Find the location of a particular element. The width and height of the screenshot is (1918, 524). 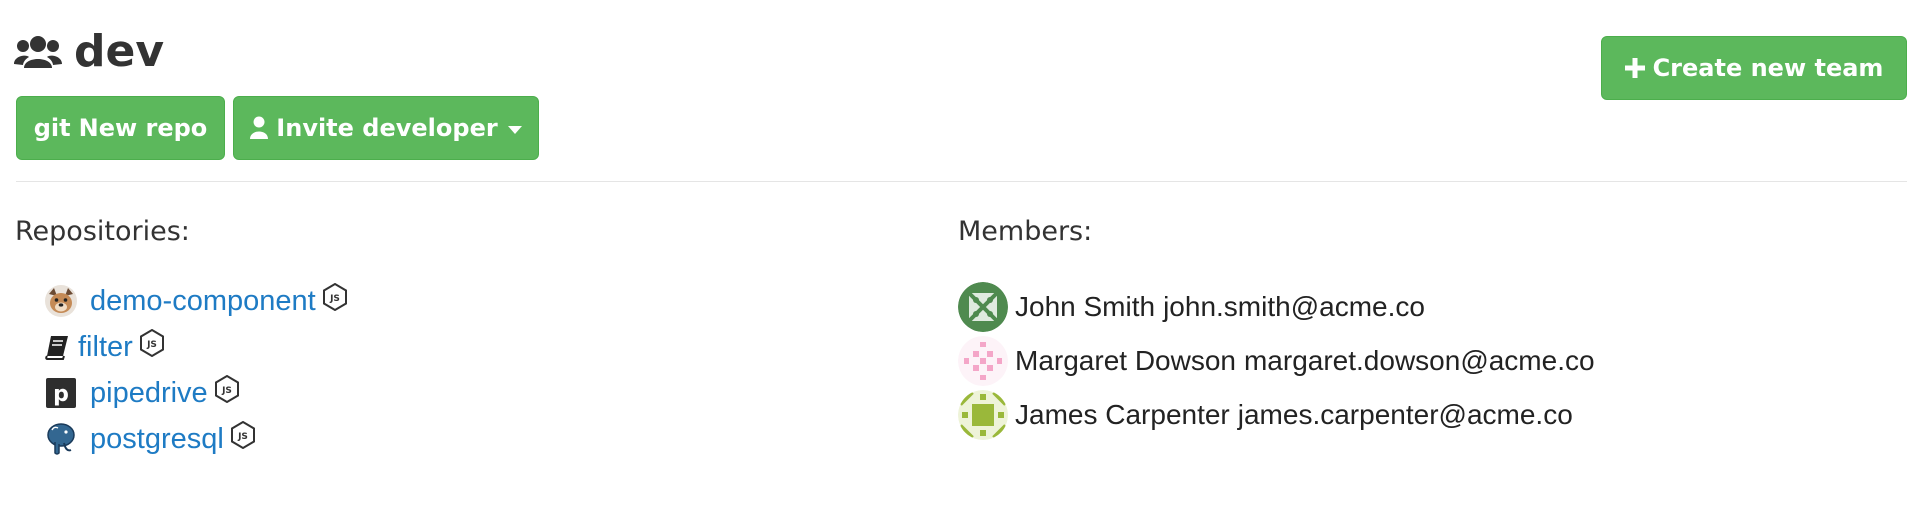

member-name: James Carpenter is located at coordinates (1122, 414).